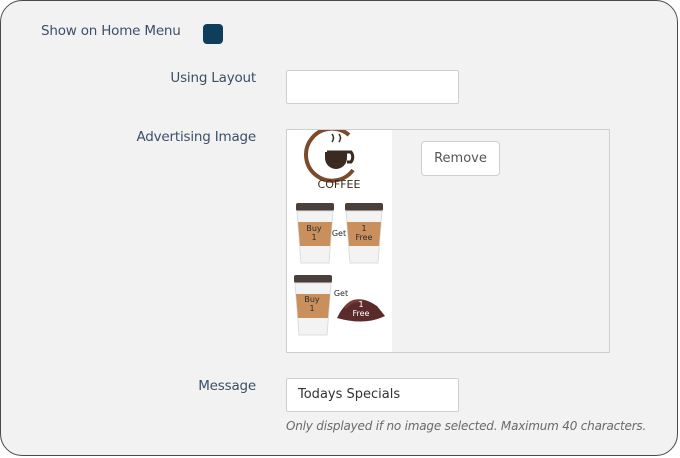 Image resolution: width=680 pixels, height=458 pixels. What do you see at coordinates (332, 158) in the screenshot?
I see `coffee-logo-icon: COFFEE` at bounding box center [332, 158].